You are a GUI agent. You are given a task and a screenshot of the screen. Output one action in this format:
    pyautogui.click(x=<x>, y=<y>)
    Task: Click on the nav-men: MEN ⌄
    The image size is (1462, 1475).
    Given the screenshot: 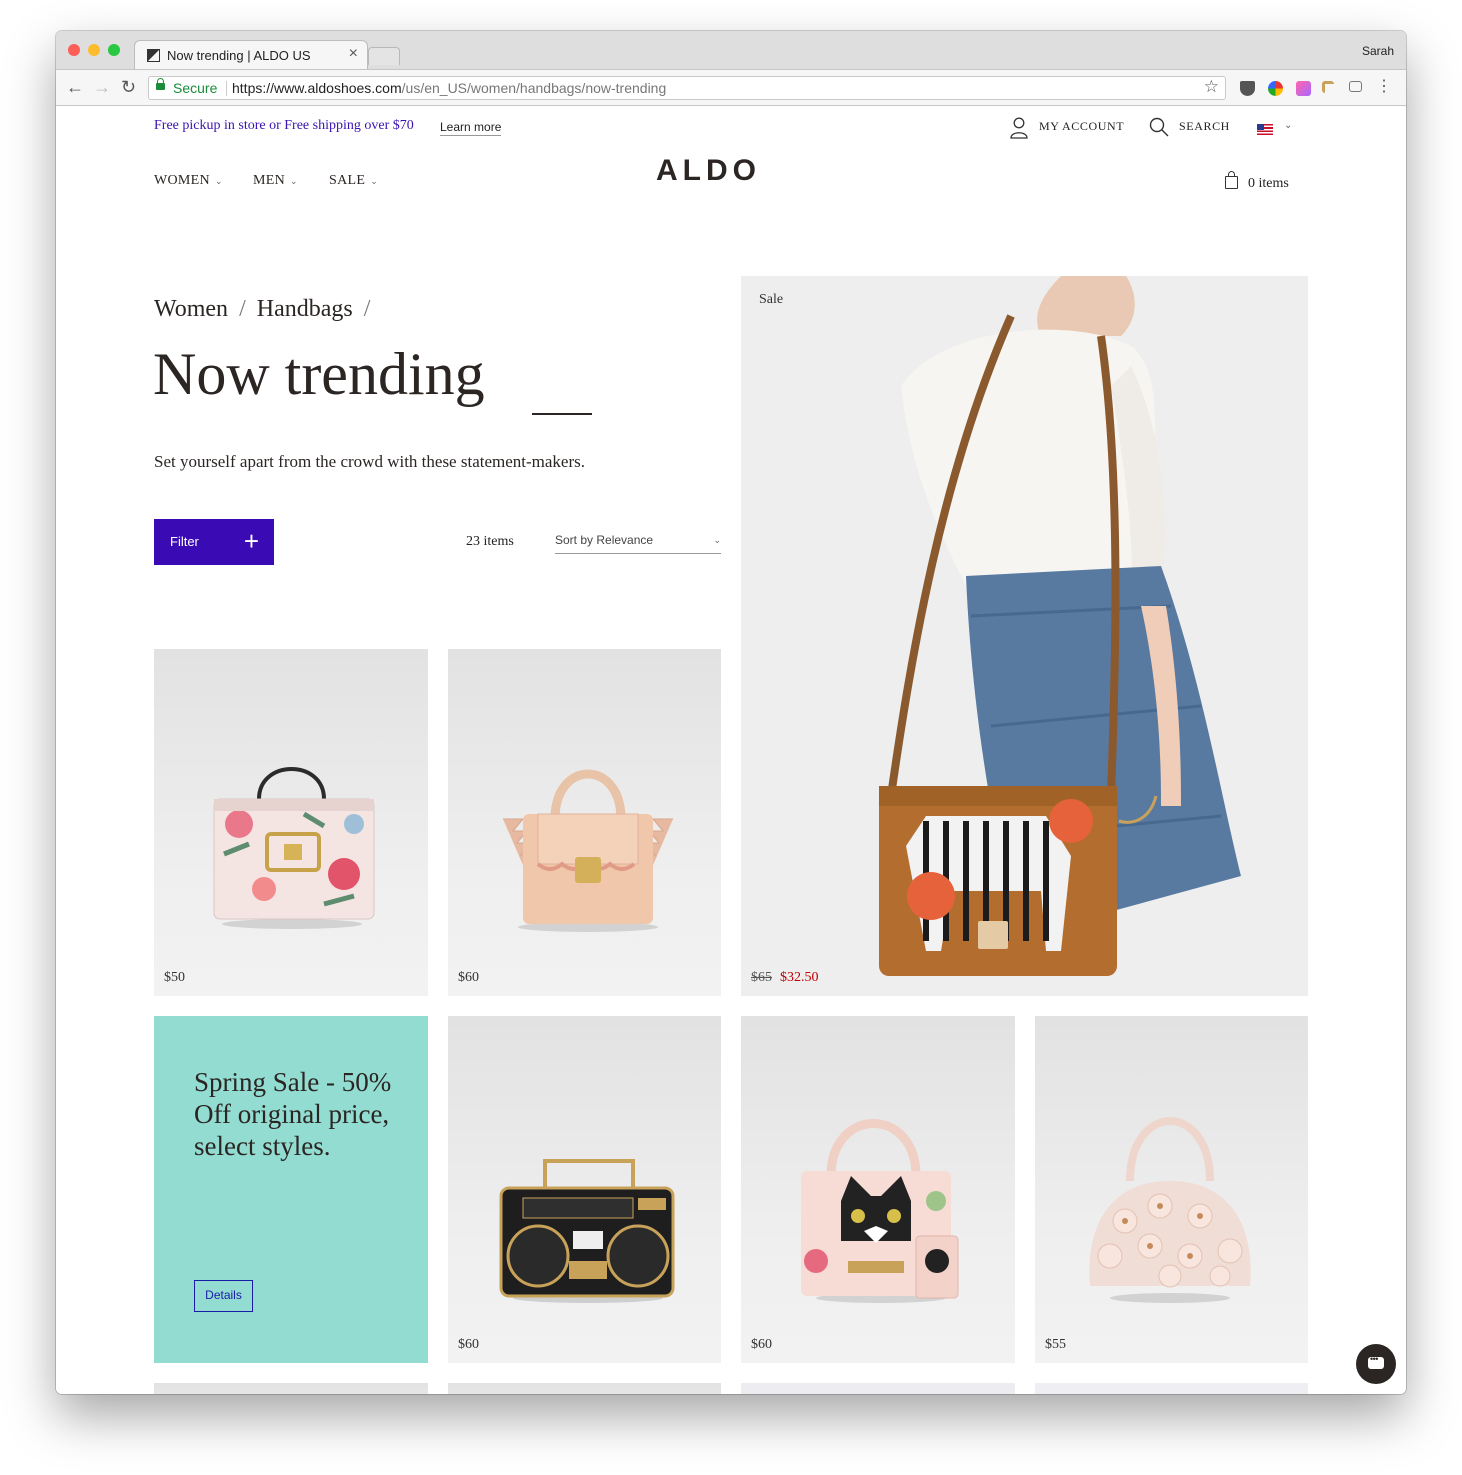 What is the action you would take?
    pyautogui.click(x=275, y=181)
    